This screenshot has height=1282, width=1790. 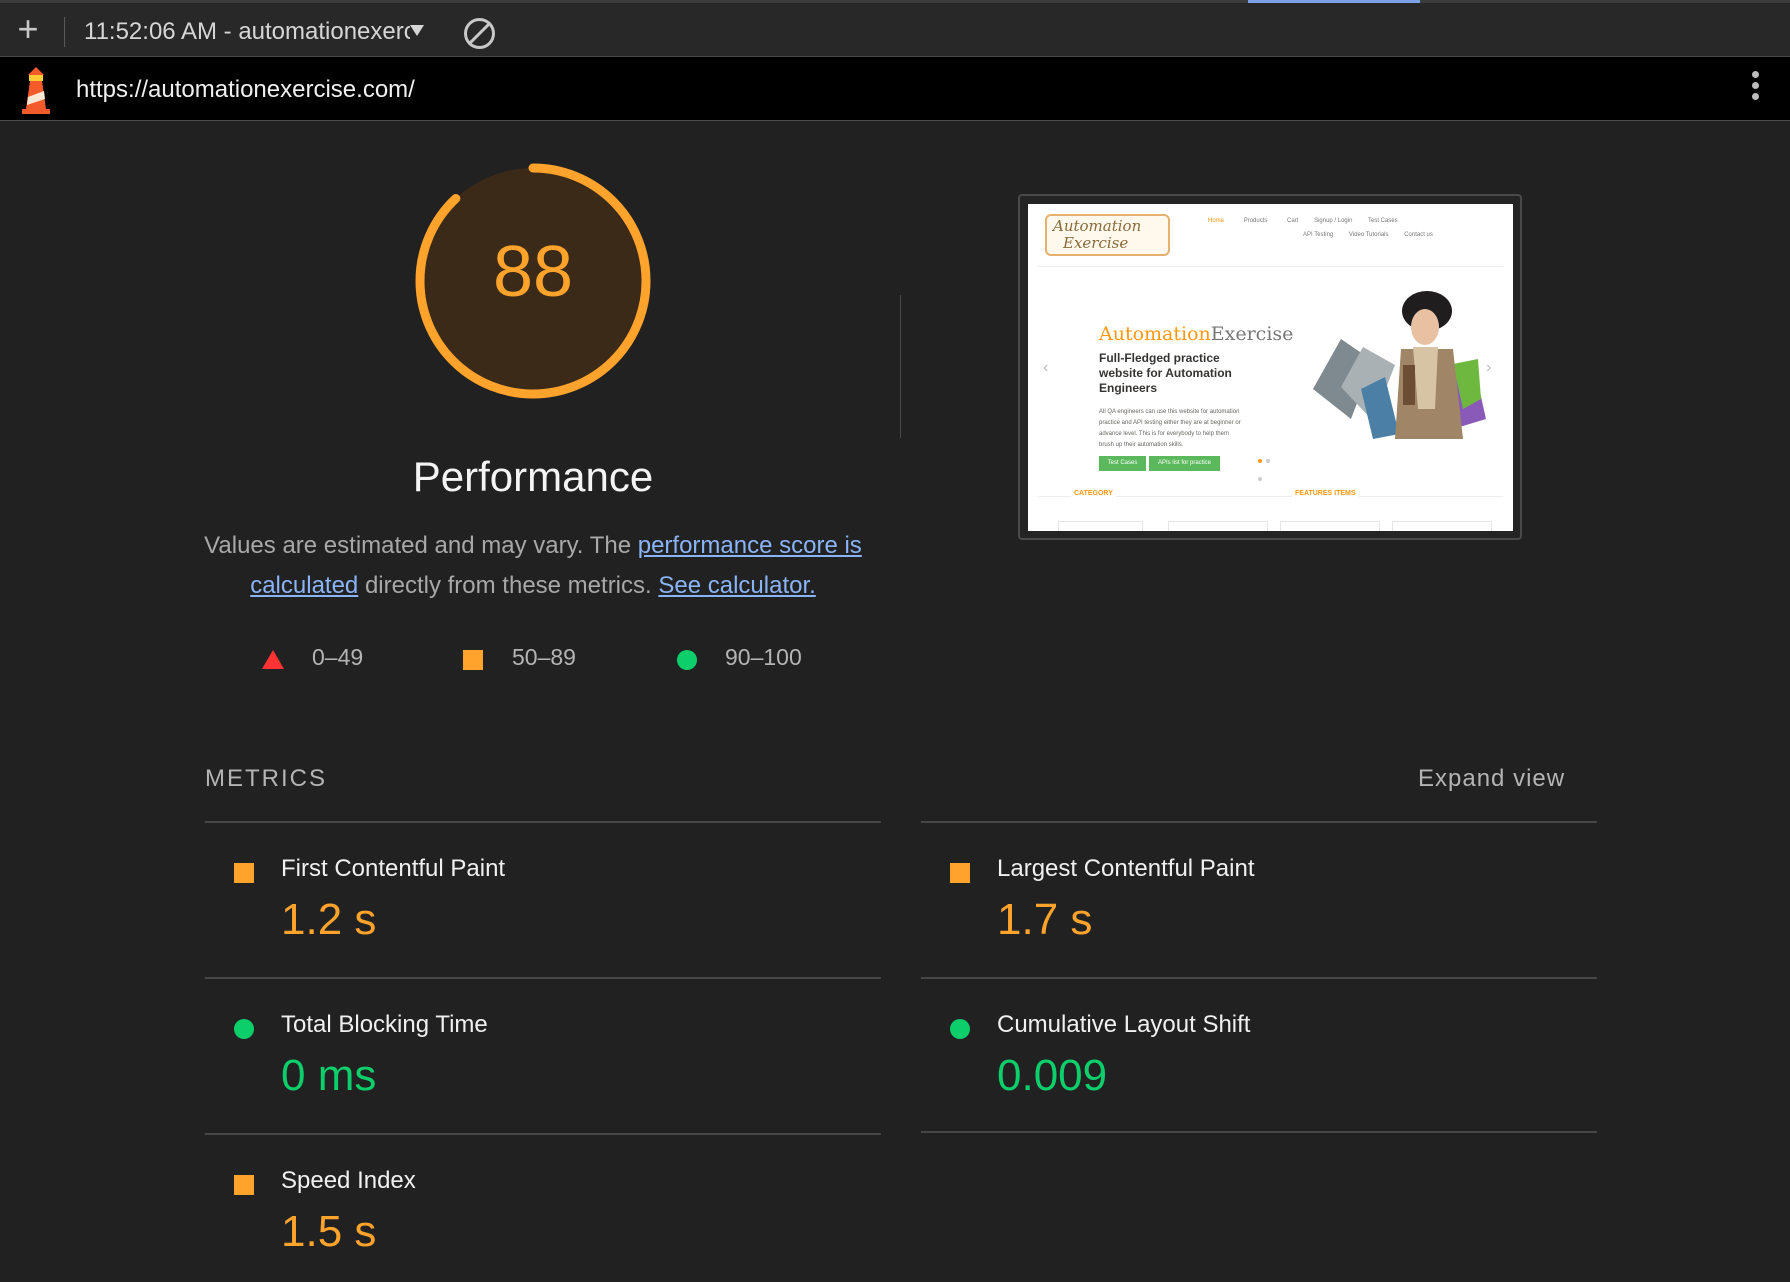 What do you see at coordinates (543, 1057) in the screenshot?
I see `metric-total-blocking-time: Total Blocking Time 0 ms` at bounding box center [543, 1057].